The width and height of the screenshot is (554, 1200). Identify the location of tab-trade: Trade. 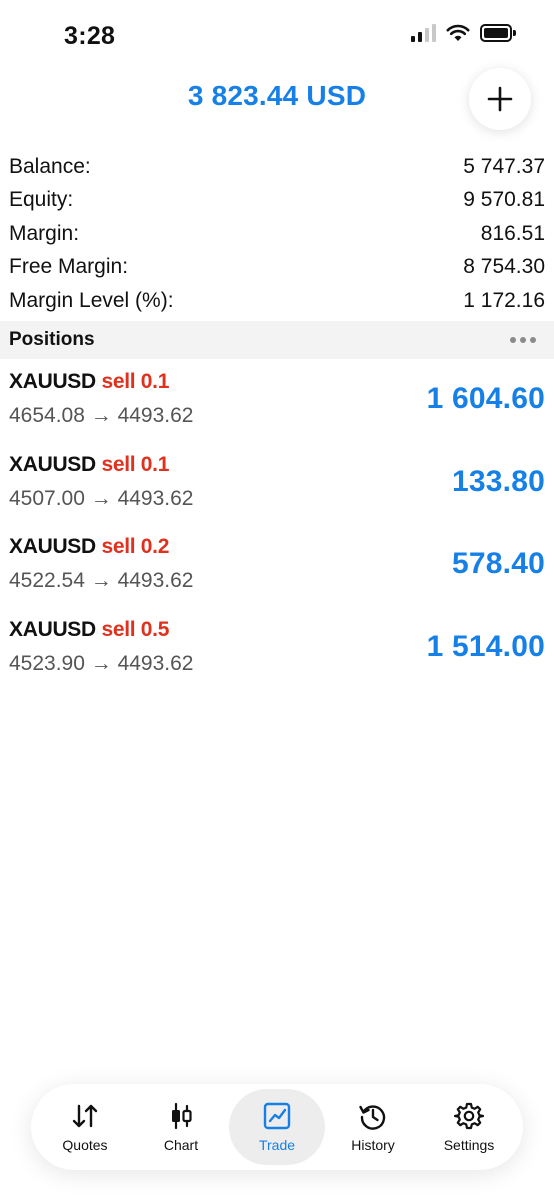
(277, 1127).